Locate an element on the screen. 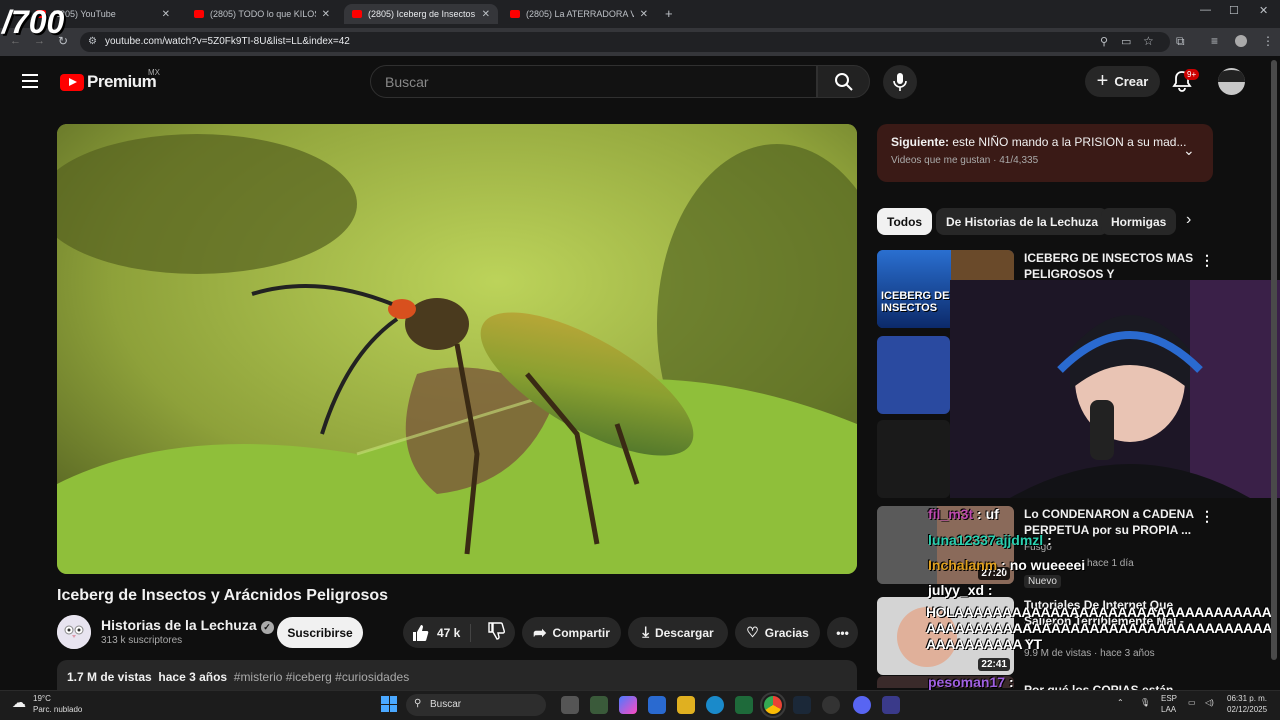  xbox-icon is located at coordinates (744, 705).